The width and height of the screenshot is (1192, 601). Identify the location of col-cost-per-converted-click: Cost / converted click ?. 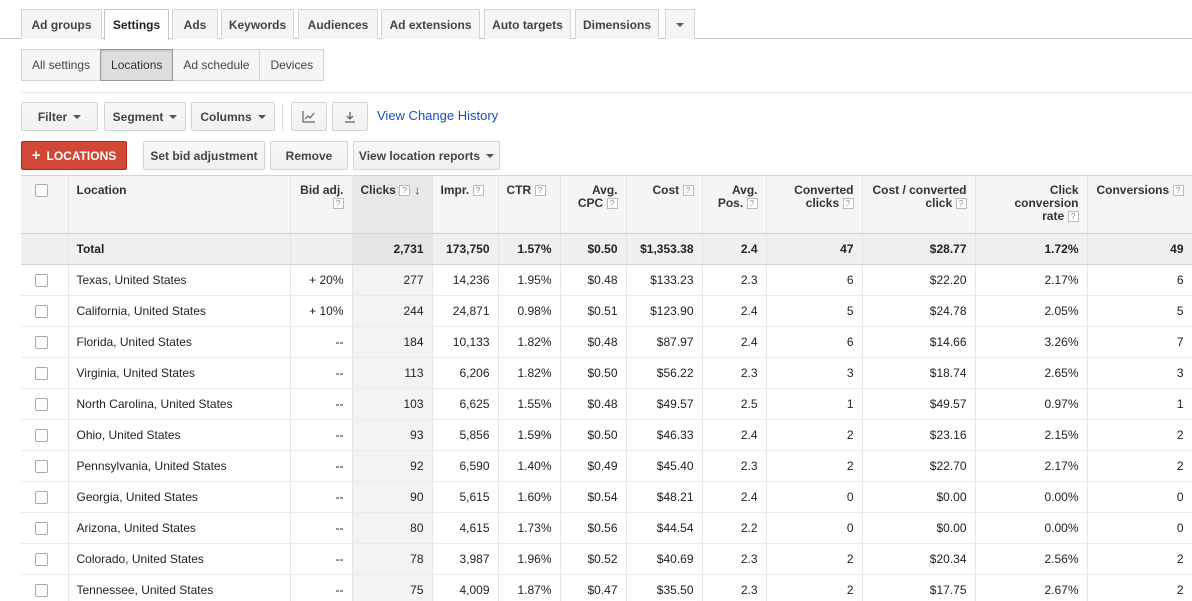
(919, 204).